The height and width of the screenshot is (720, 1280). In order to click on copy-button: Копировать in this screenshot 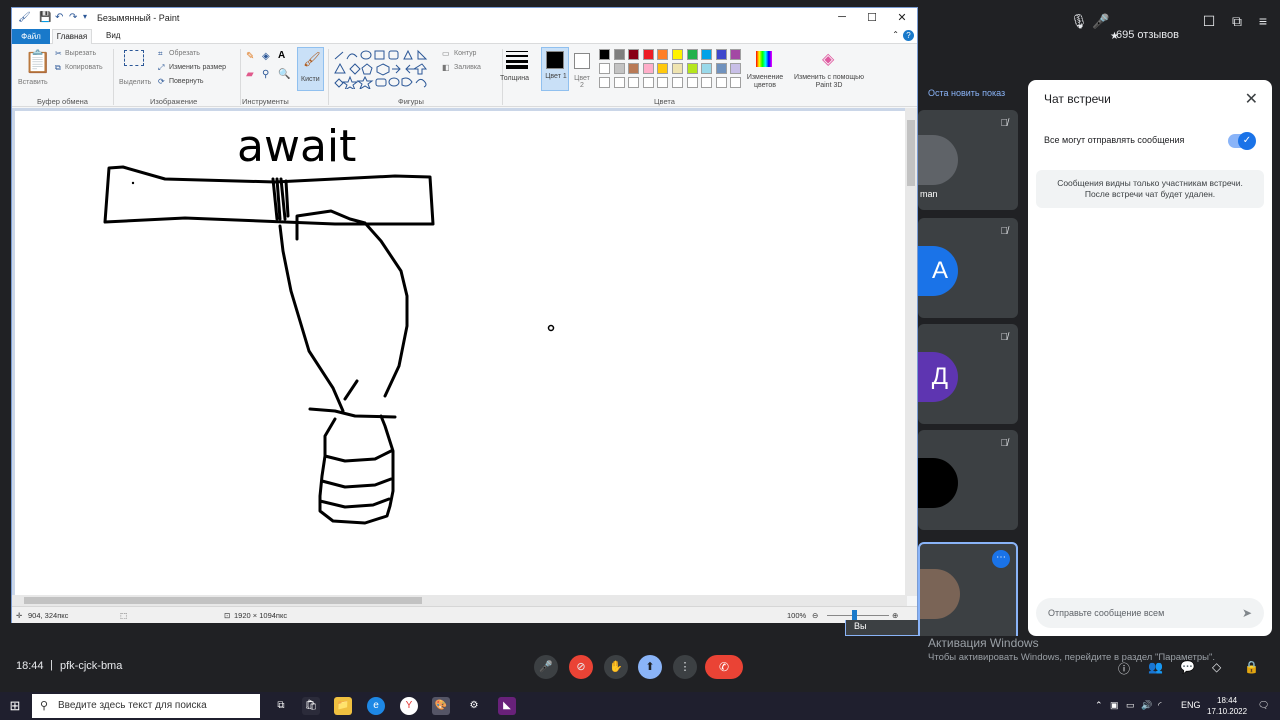, I will do `click(84, 67)`.